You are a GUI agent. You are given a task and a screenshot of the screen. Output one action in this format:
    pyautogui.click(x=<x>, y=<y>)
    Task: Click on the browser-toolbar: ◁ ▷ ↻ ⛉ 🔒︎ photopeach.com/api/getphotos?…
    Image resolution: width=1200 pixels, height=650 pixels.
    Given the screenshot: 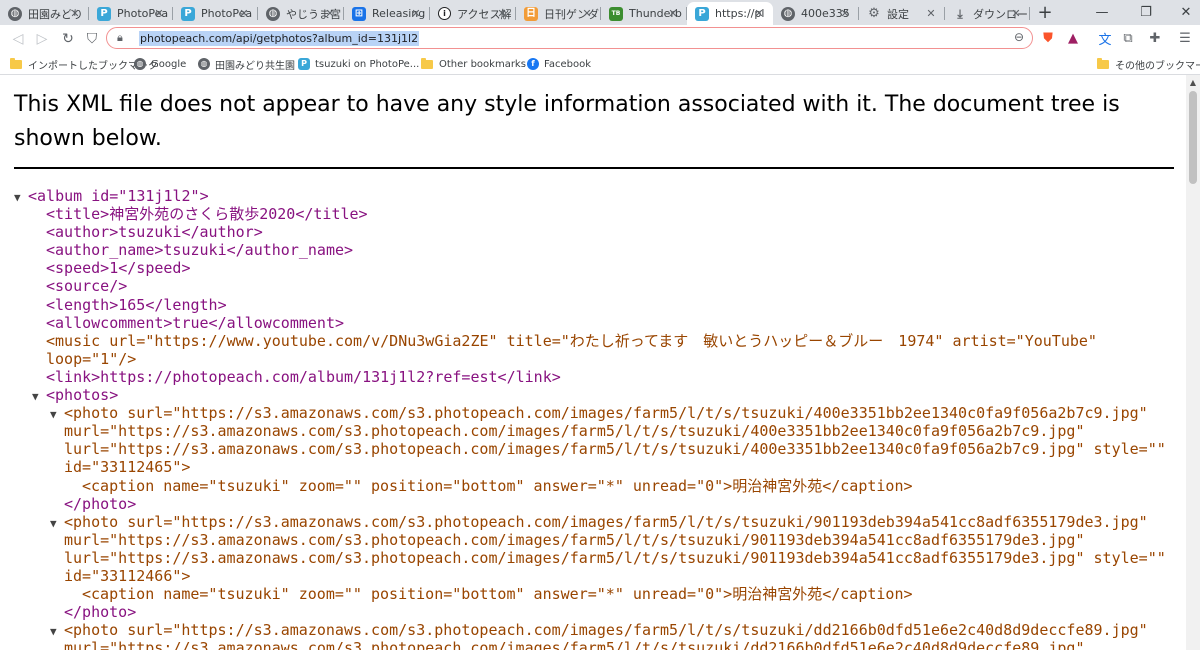 What is the action you would take?
    pyautogui.click(x=600, y=38)
    